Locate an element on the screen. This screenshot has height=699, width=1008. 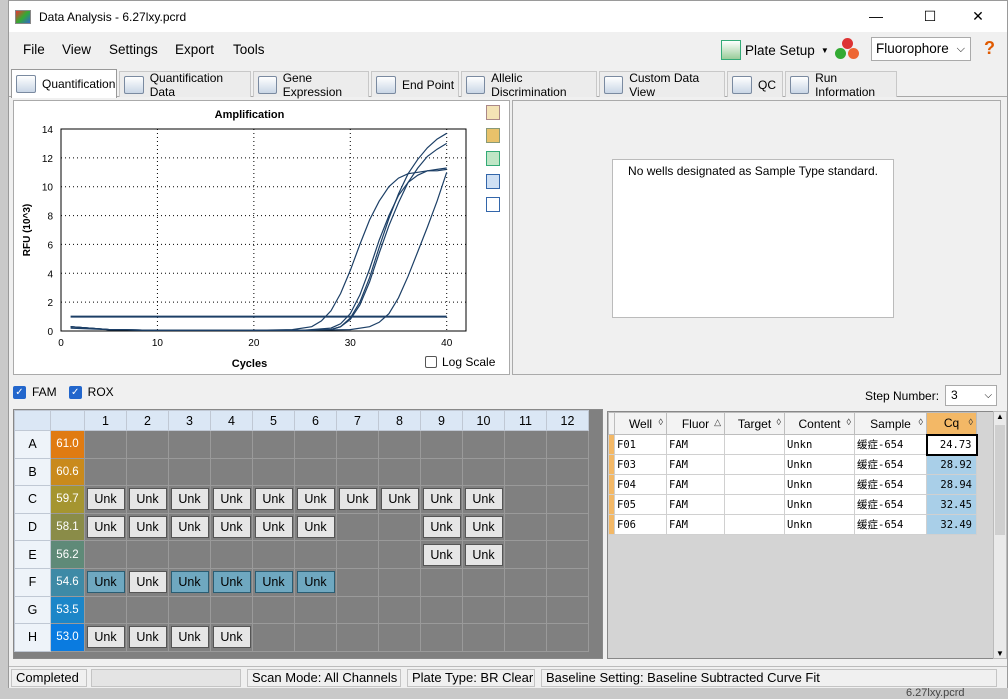
tab-end-point: End Point is located at coordinates (415, 84).